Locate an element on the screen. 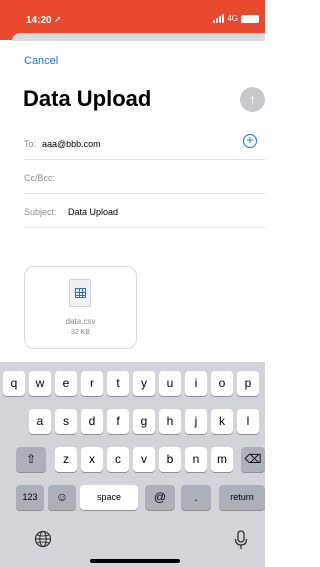 This screenshot has width=320, height=567. key-k: k is located at coordinates (222, 421).